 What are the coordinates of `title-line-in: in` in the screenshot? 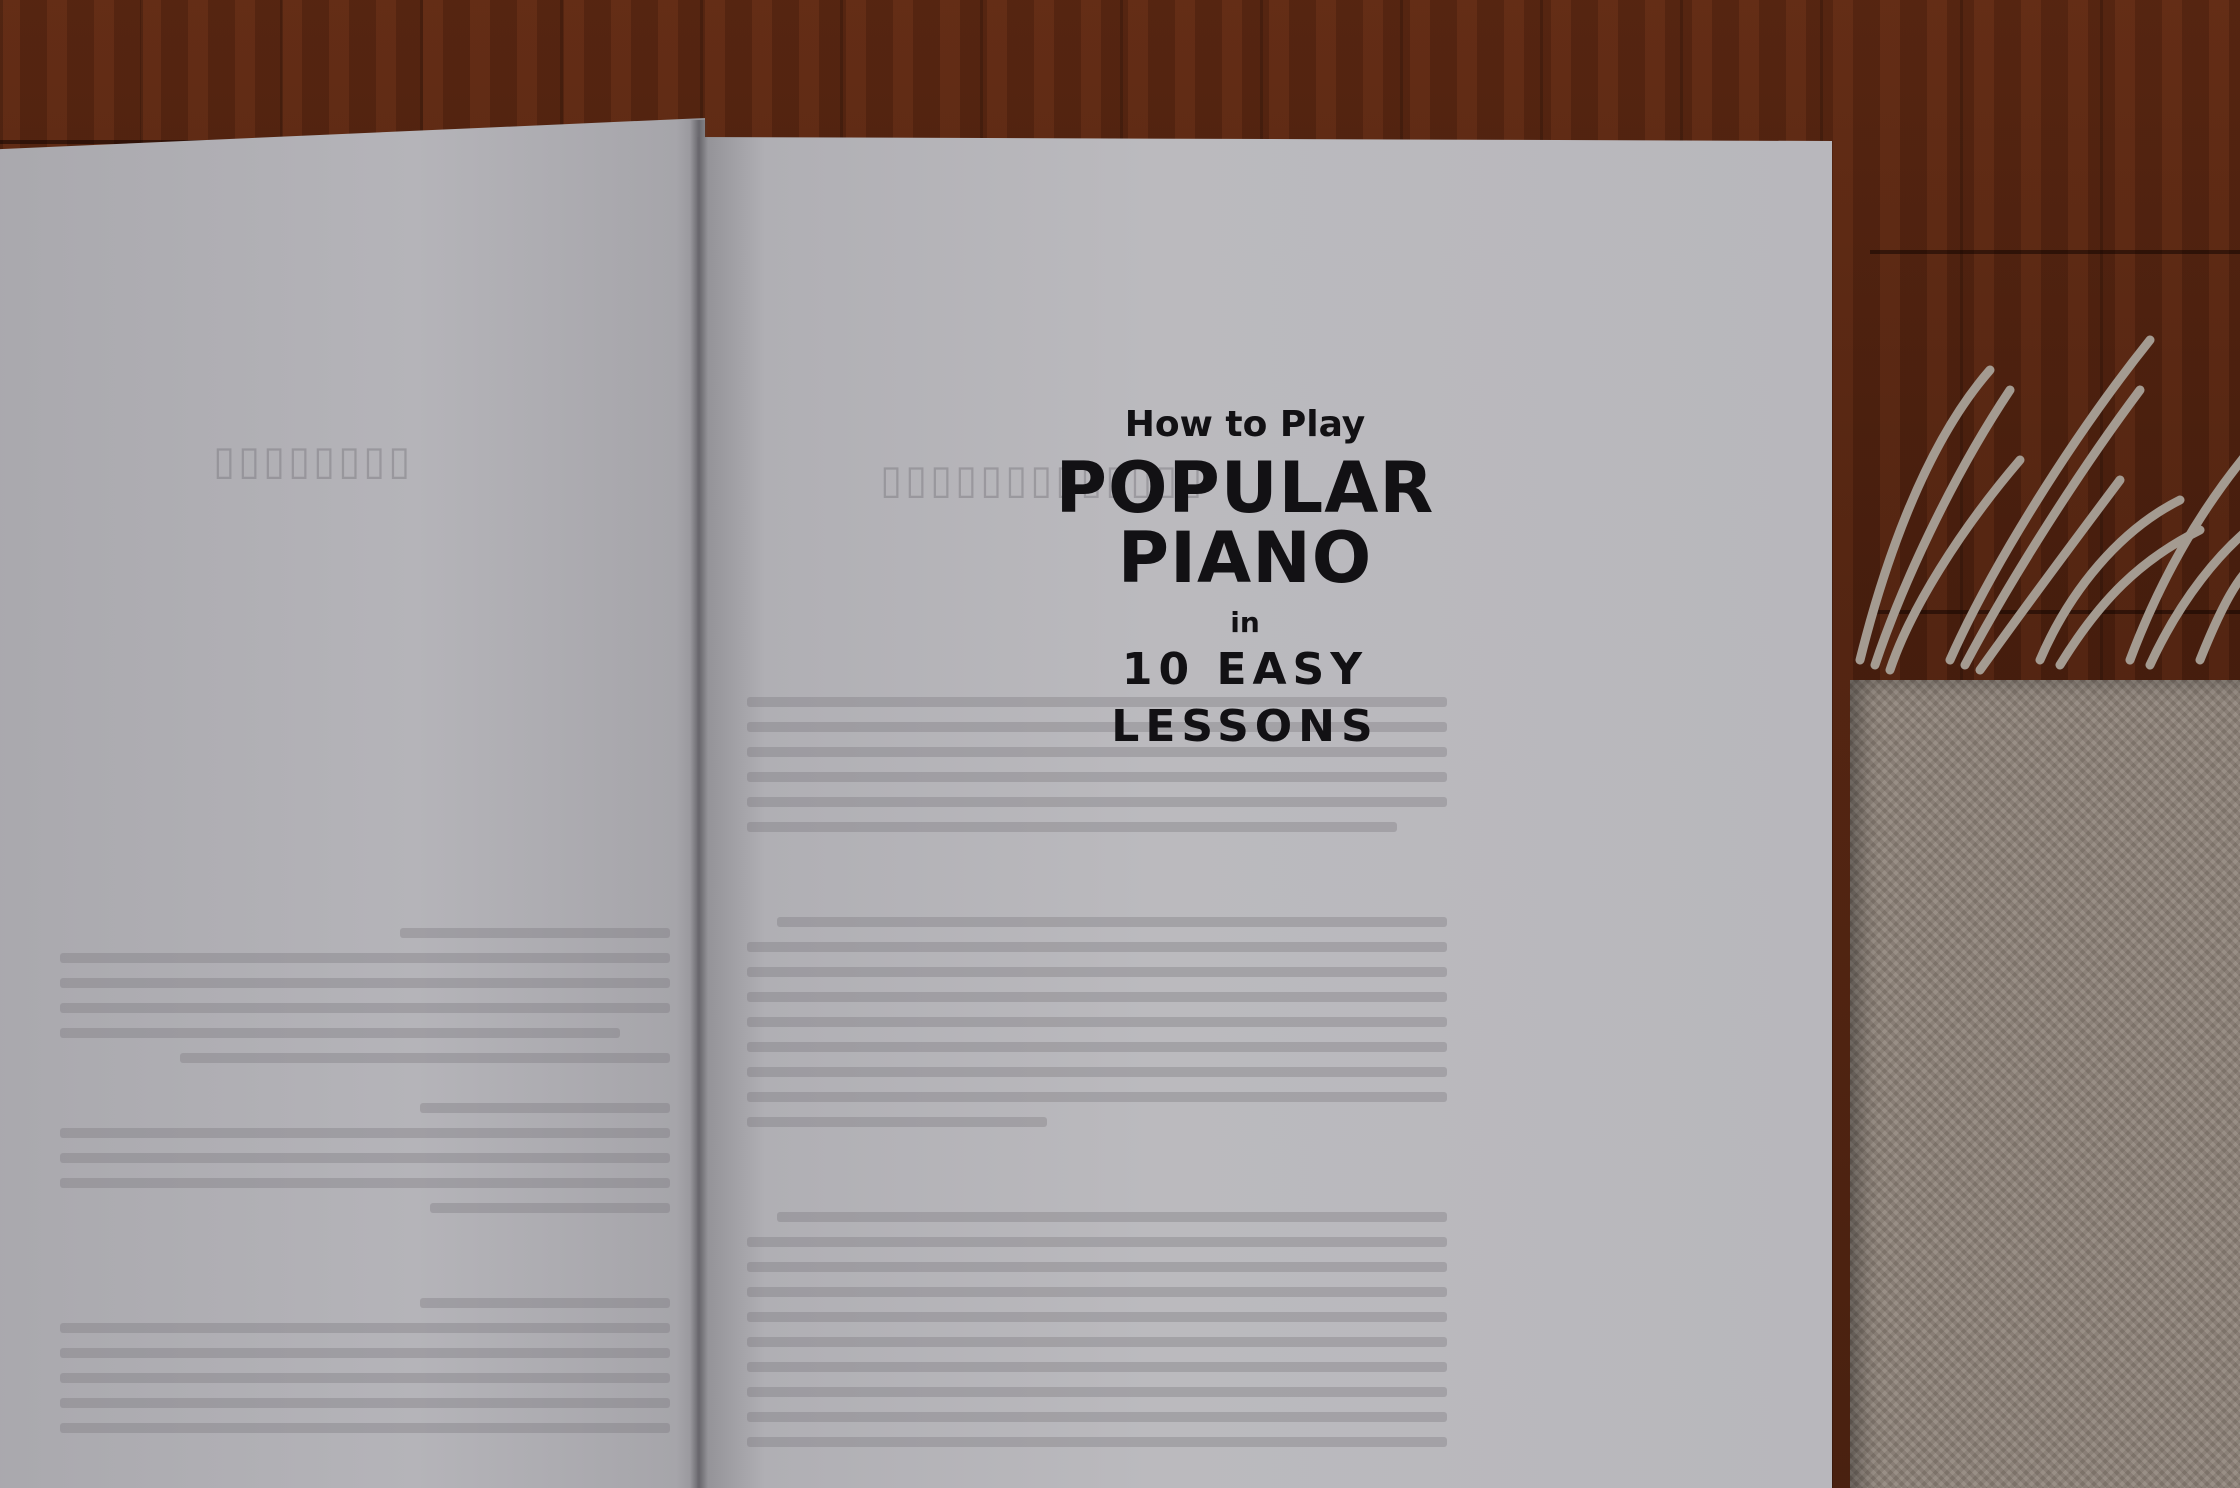 It's located at (1245, 622).